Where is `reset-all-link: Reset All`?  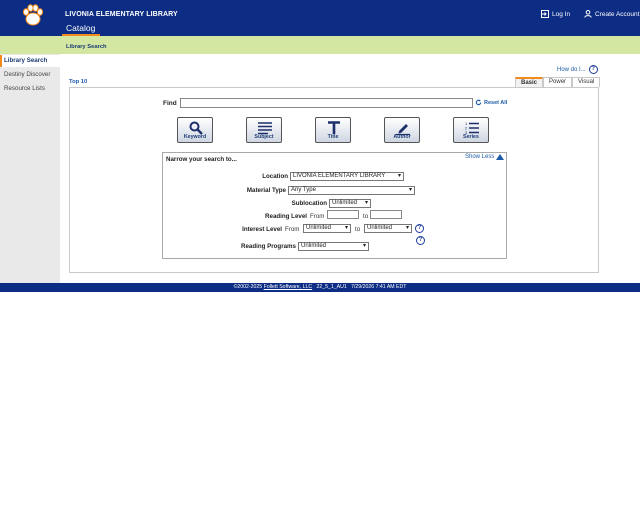
reset-all-link: Reset All is located at coordinates (491, 102).